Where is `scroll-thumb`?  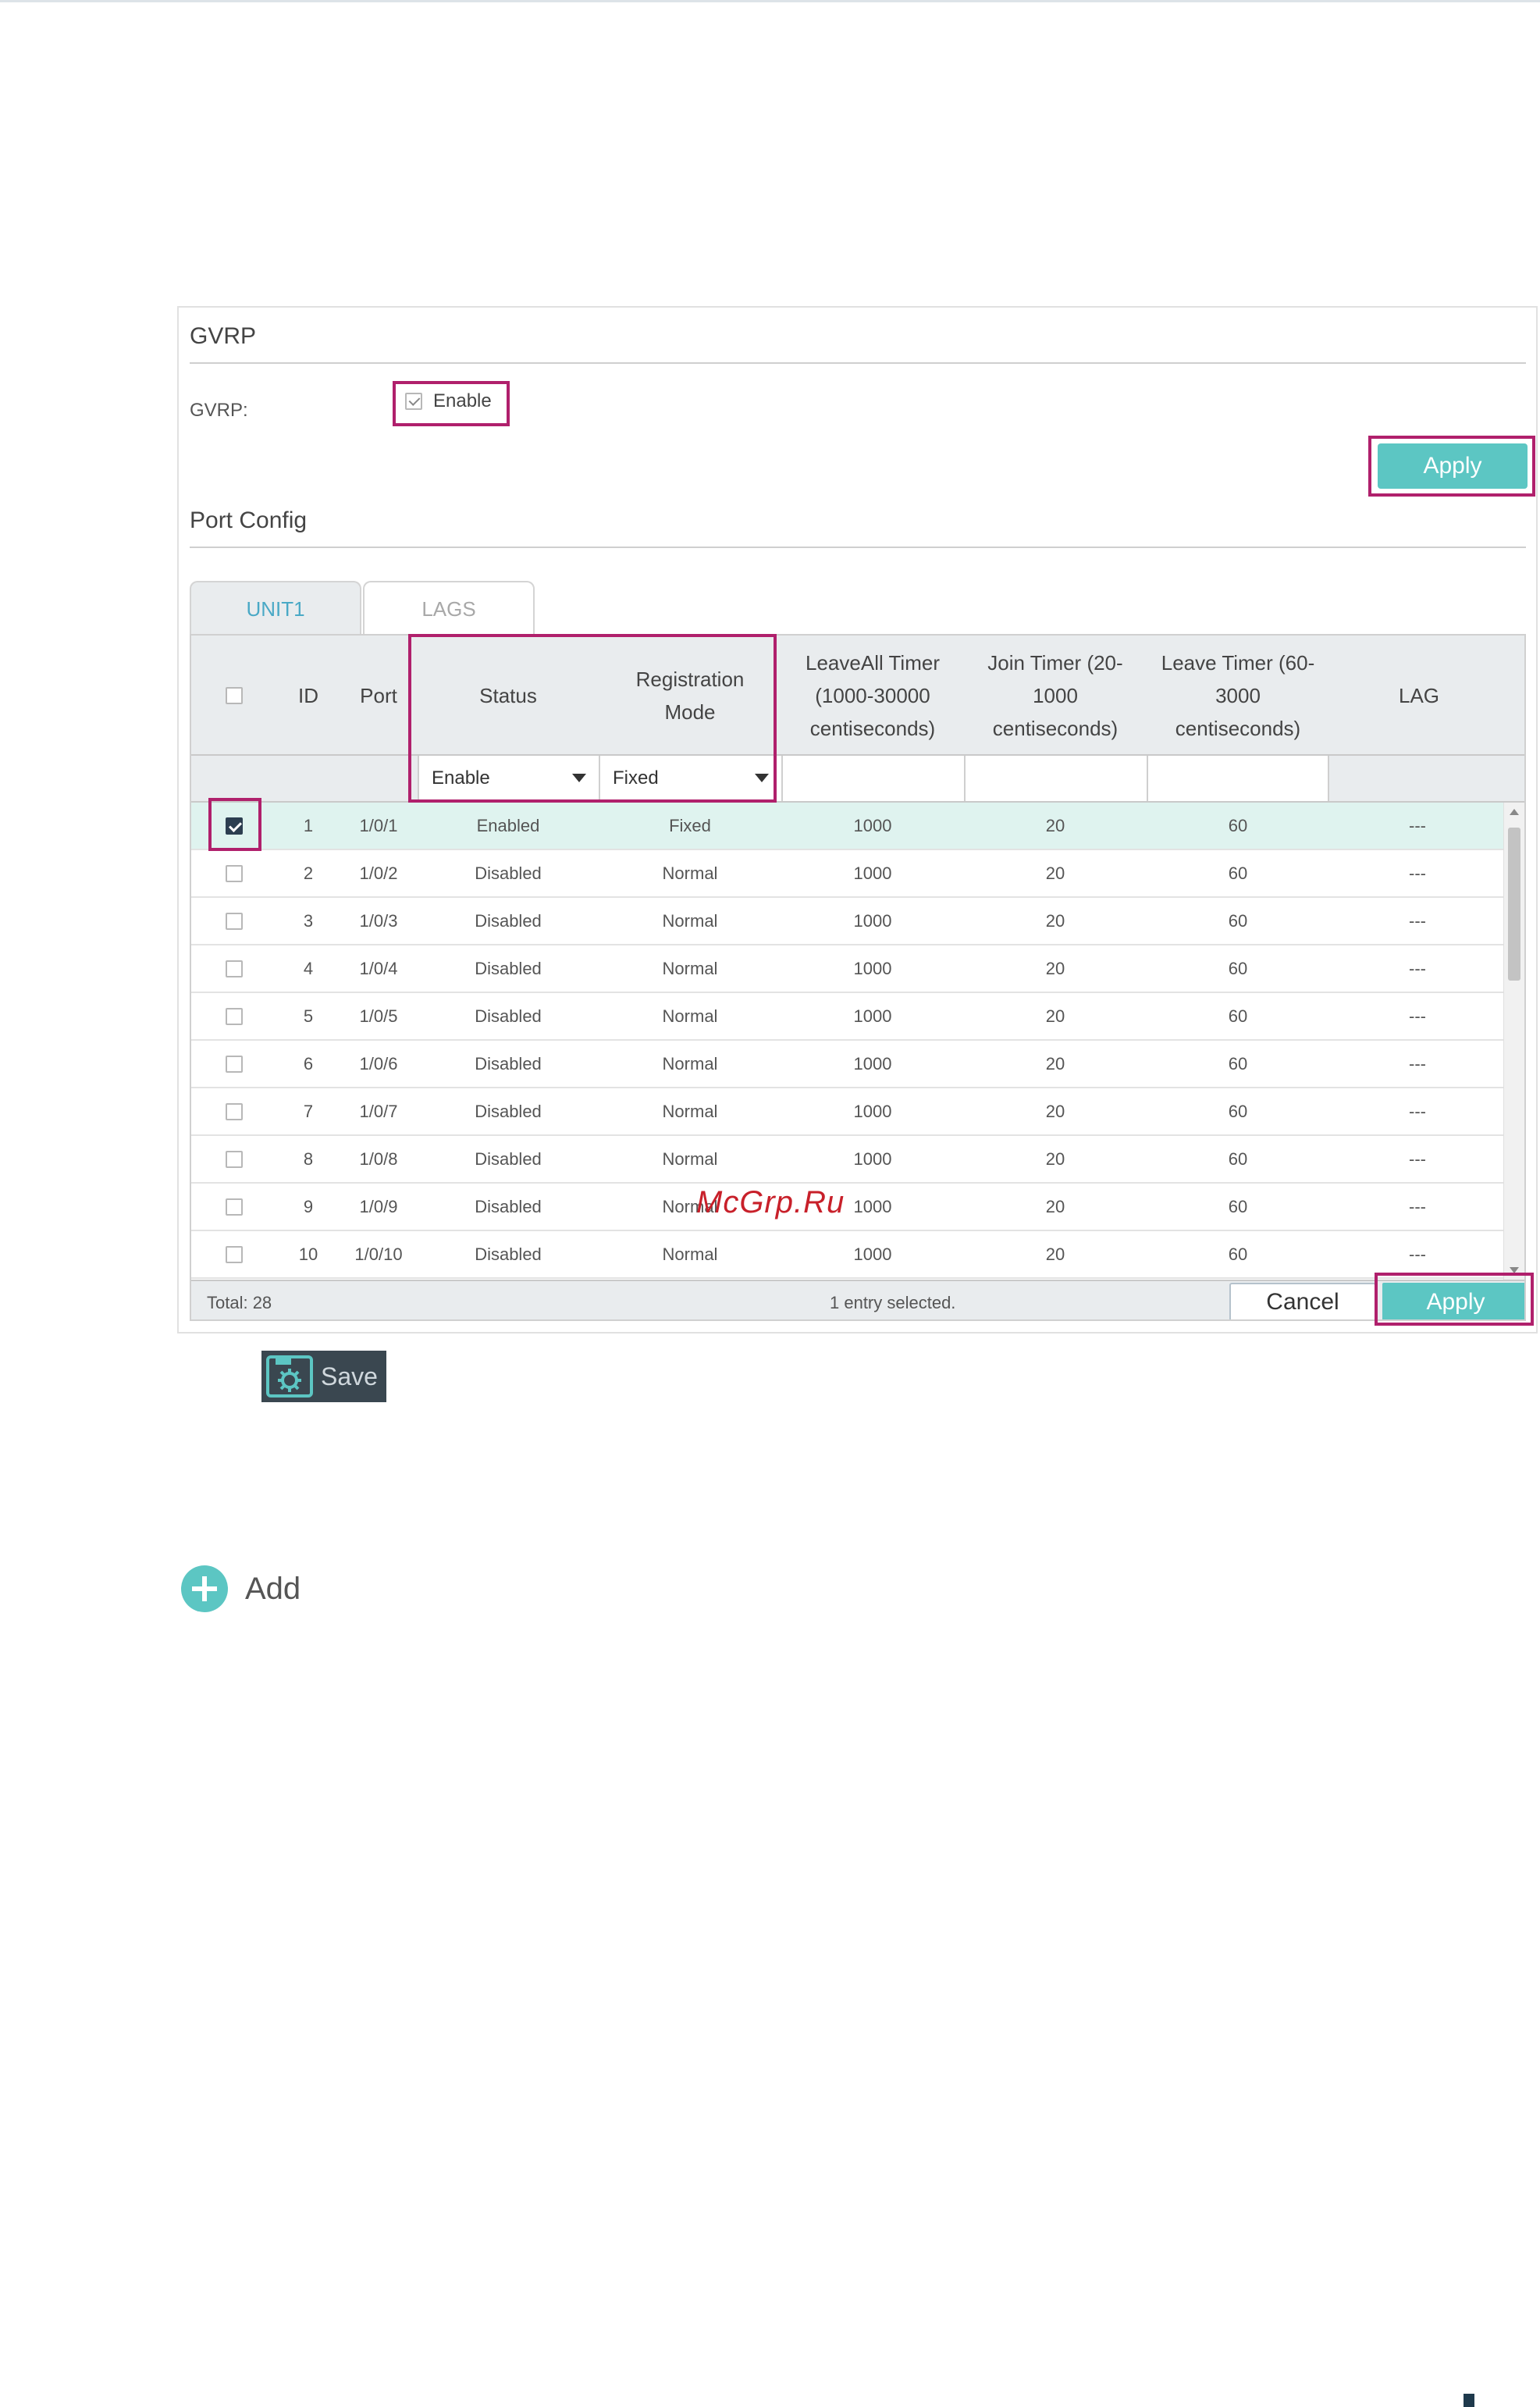 scroll-thumb is located at coordinates (1514, 904).